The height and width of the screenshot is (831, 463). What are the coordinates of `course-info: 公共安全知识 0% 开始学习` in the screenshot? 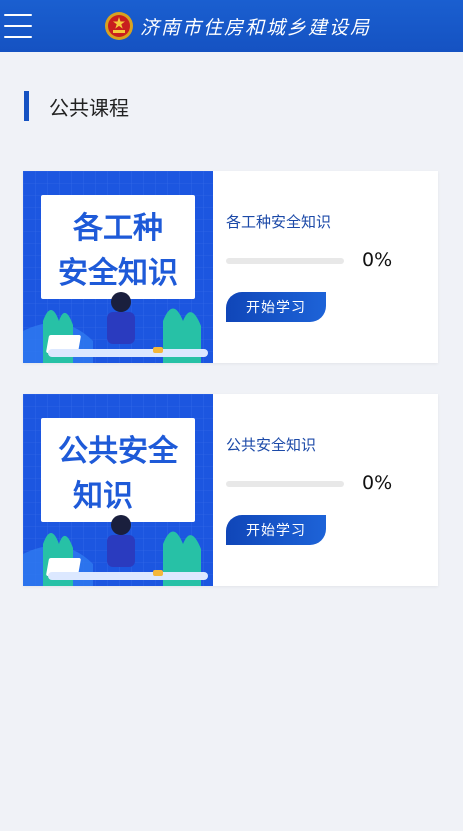 It's located at (332, 490).